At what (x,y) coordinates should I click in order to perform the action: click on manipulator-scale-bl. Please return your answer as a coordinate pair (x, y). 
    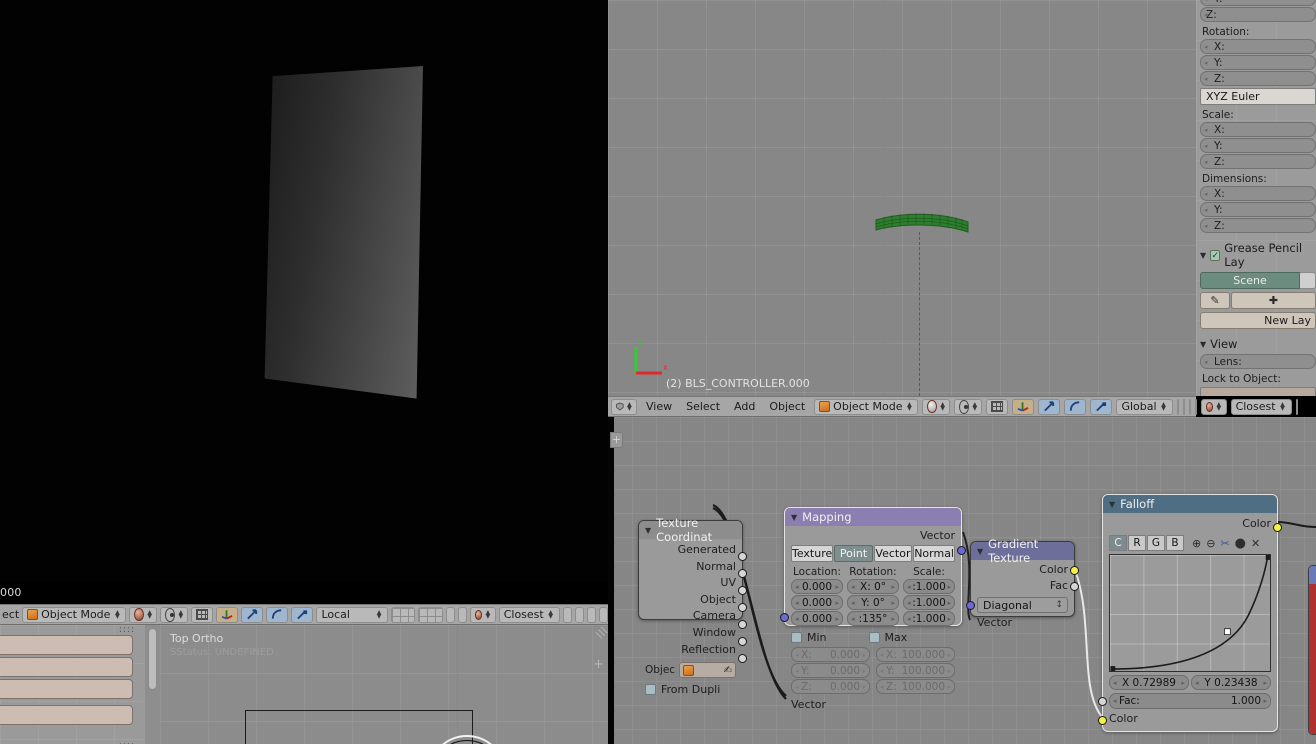
    Looking at the image, I should click on (302, 614).